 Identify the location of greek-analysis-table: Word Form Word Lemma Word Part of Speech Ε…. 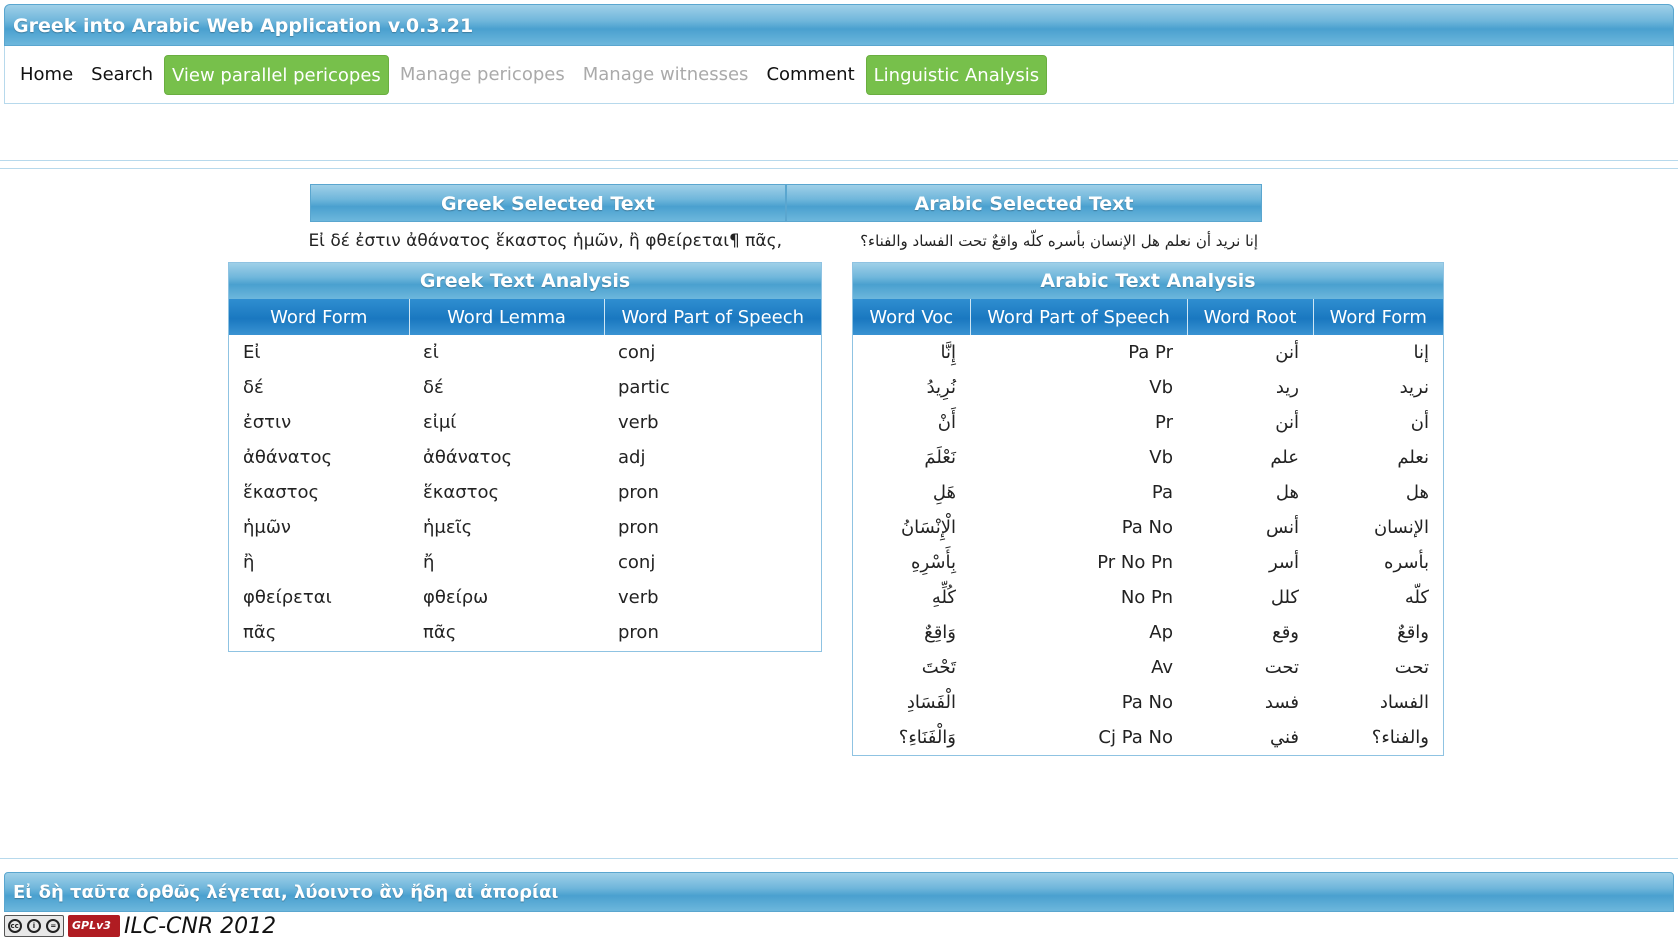
(525, 474).